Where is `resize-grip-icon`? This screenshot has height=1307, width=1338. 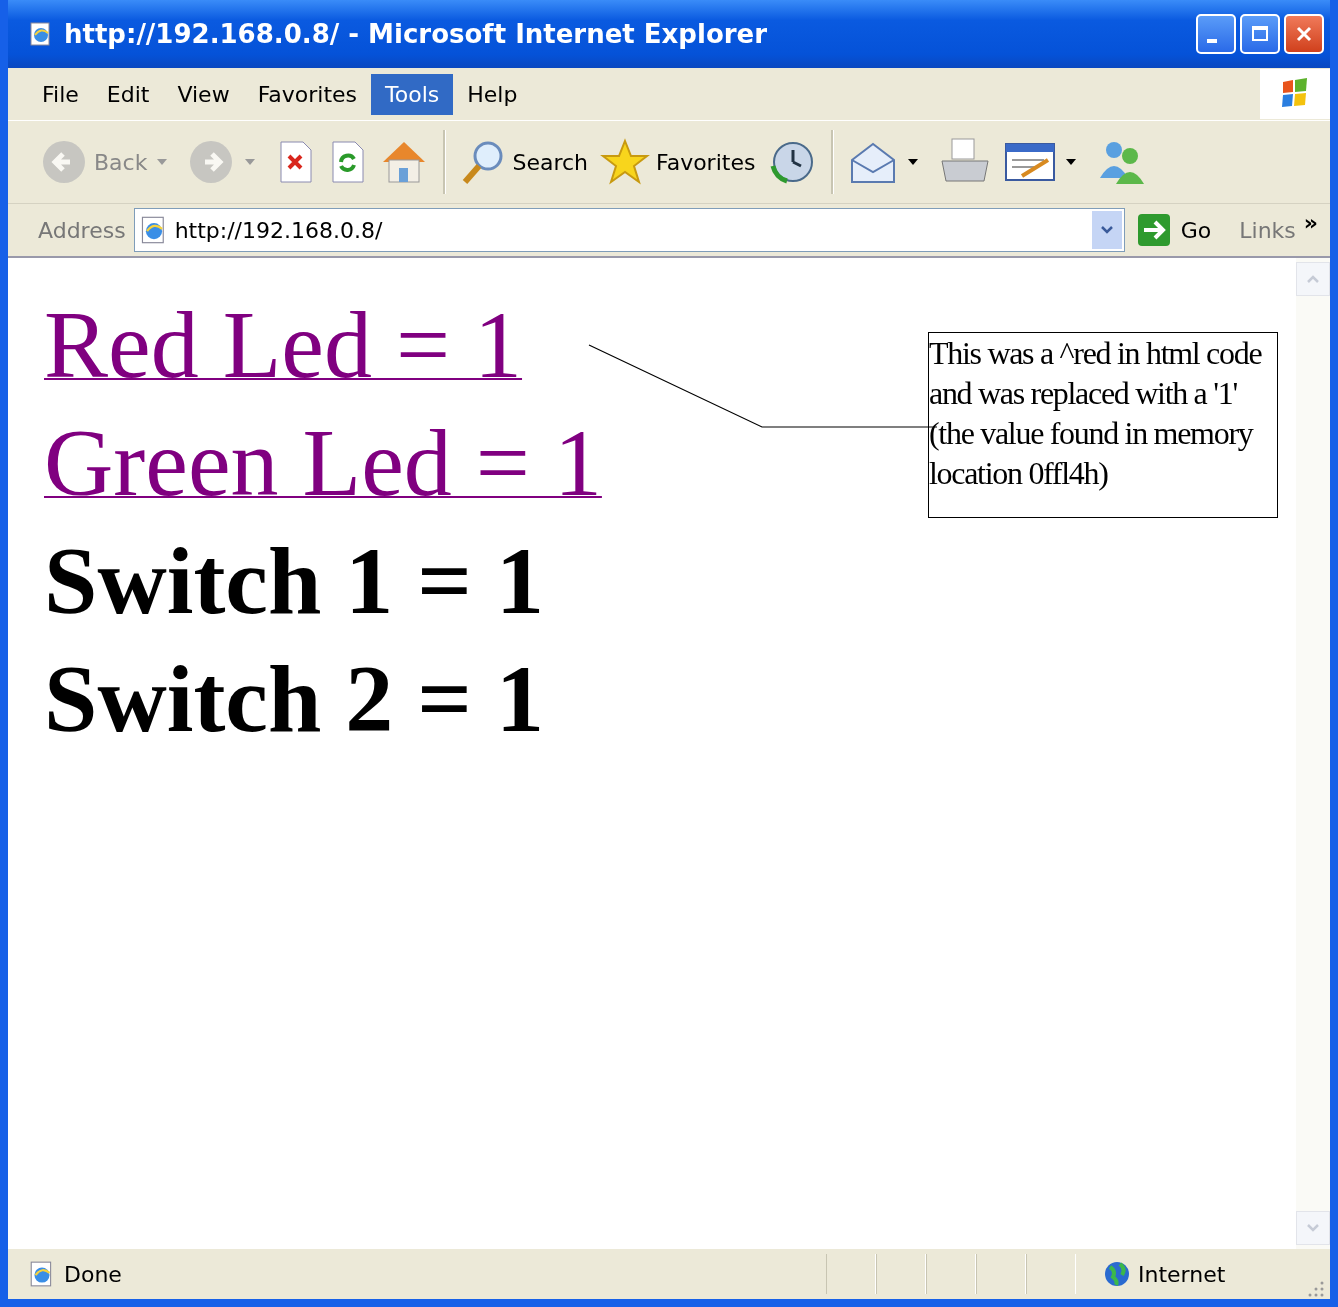
resize-grip-icon is located at coordinates (1316, 1289).